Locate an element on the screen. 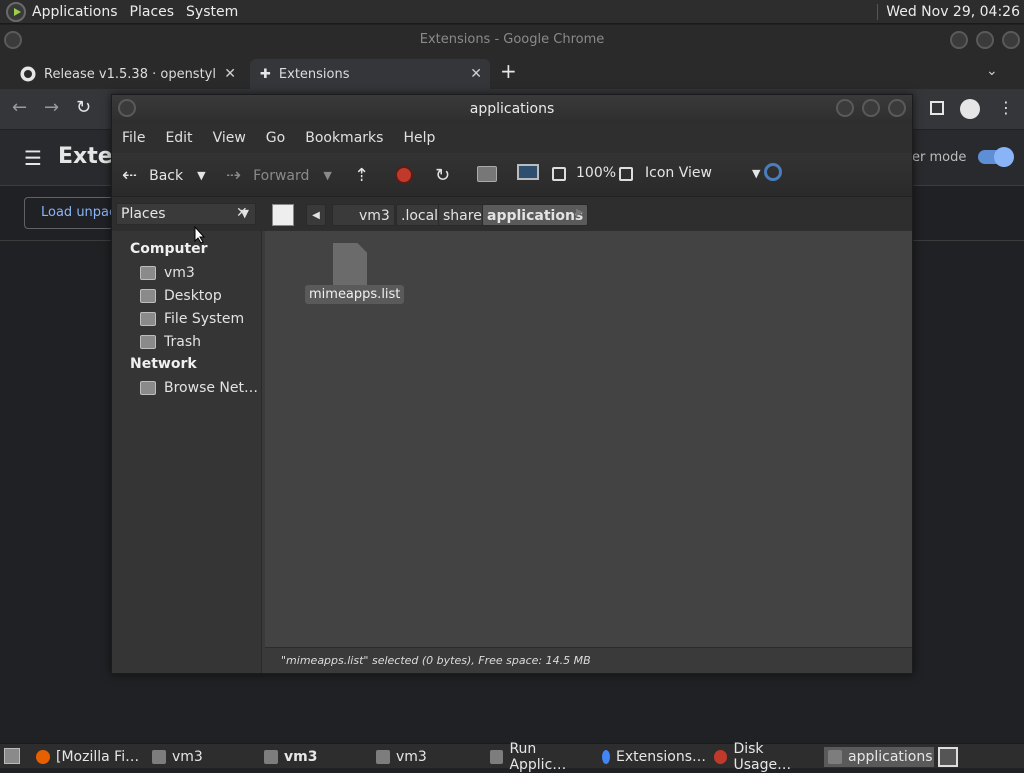 This screenshot has width=1024, height=773. chrome-menu-icon: ⋮ is located at coordinates (1006, 107).